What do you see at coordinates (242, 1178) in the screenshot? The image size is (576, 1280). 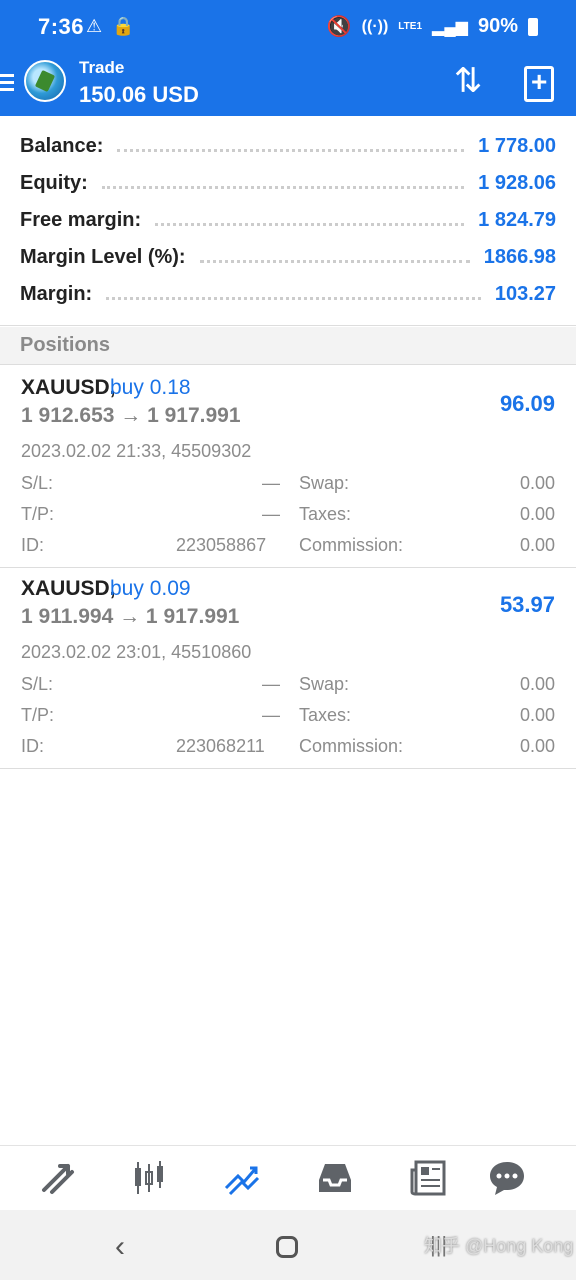 I see `trade-icon` at bounding box center [242, 1178].